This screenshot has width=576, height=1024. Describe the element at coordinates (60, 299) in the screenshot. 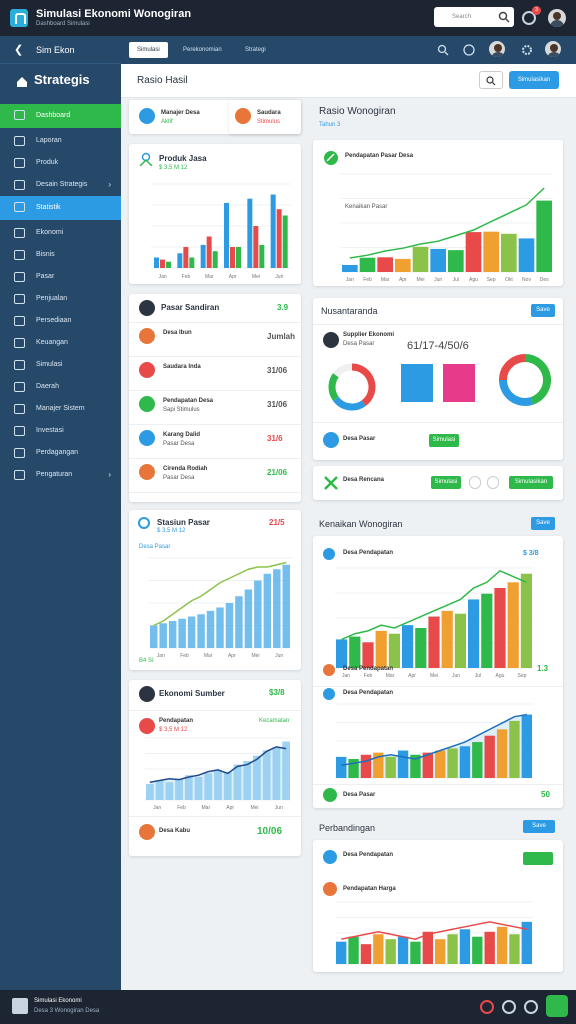

I see `sidebar-item-penjualan: Penjualan` at that location.